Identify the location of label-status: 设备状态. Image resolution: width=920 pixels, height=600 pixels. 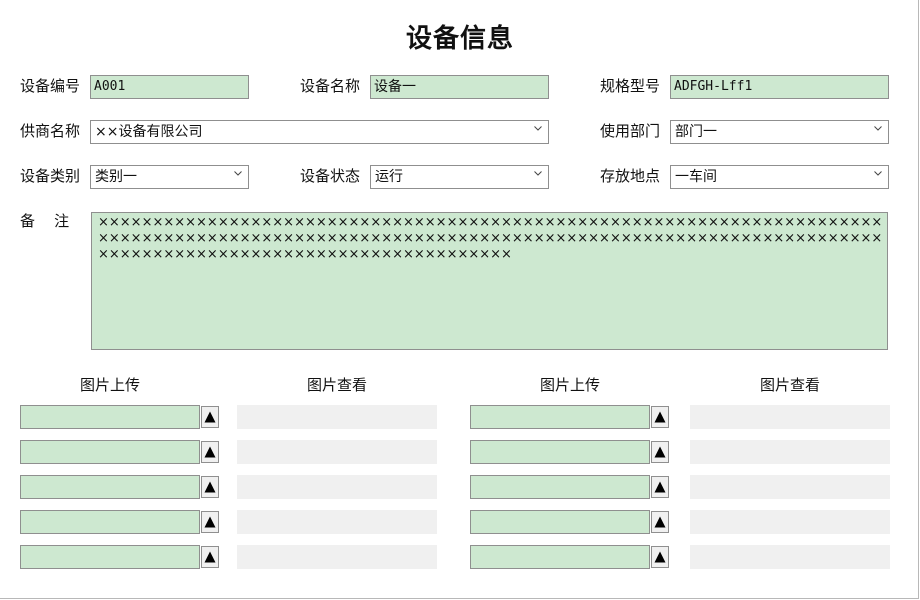
(330, 176).